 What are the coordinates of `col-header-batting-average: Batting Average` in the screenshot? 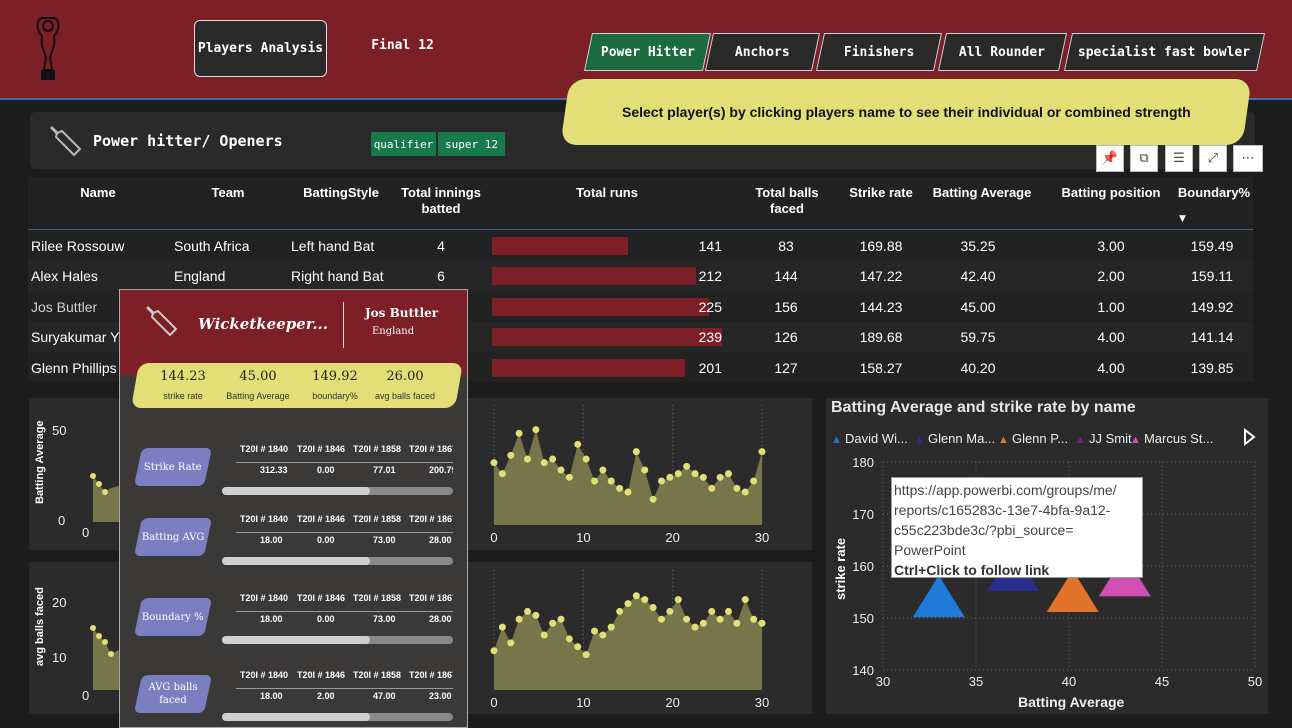 It's located at (982, 193).